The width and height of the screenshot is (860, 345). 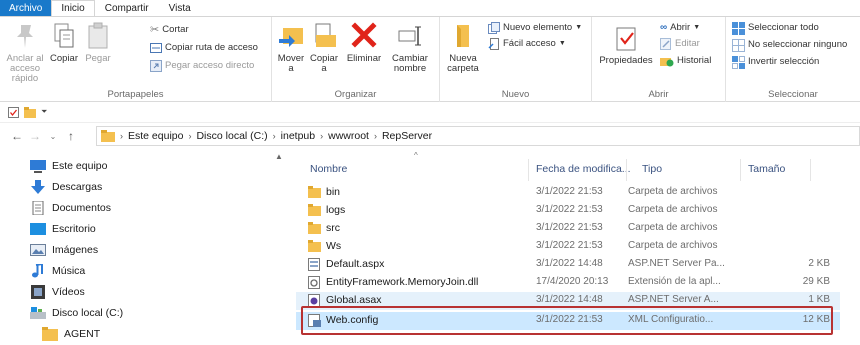 I want to click on sidebar-item-descargas: Descargas, so click(x=66, y=187).